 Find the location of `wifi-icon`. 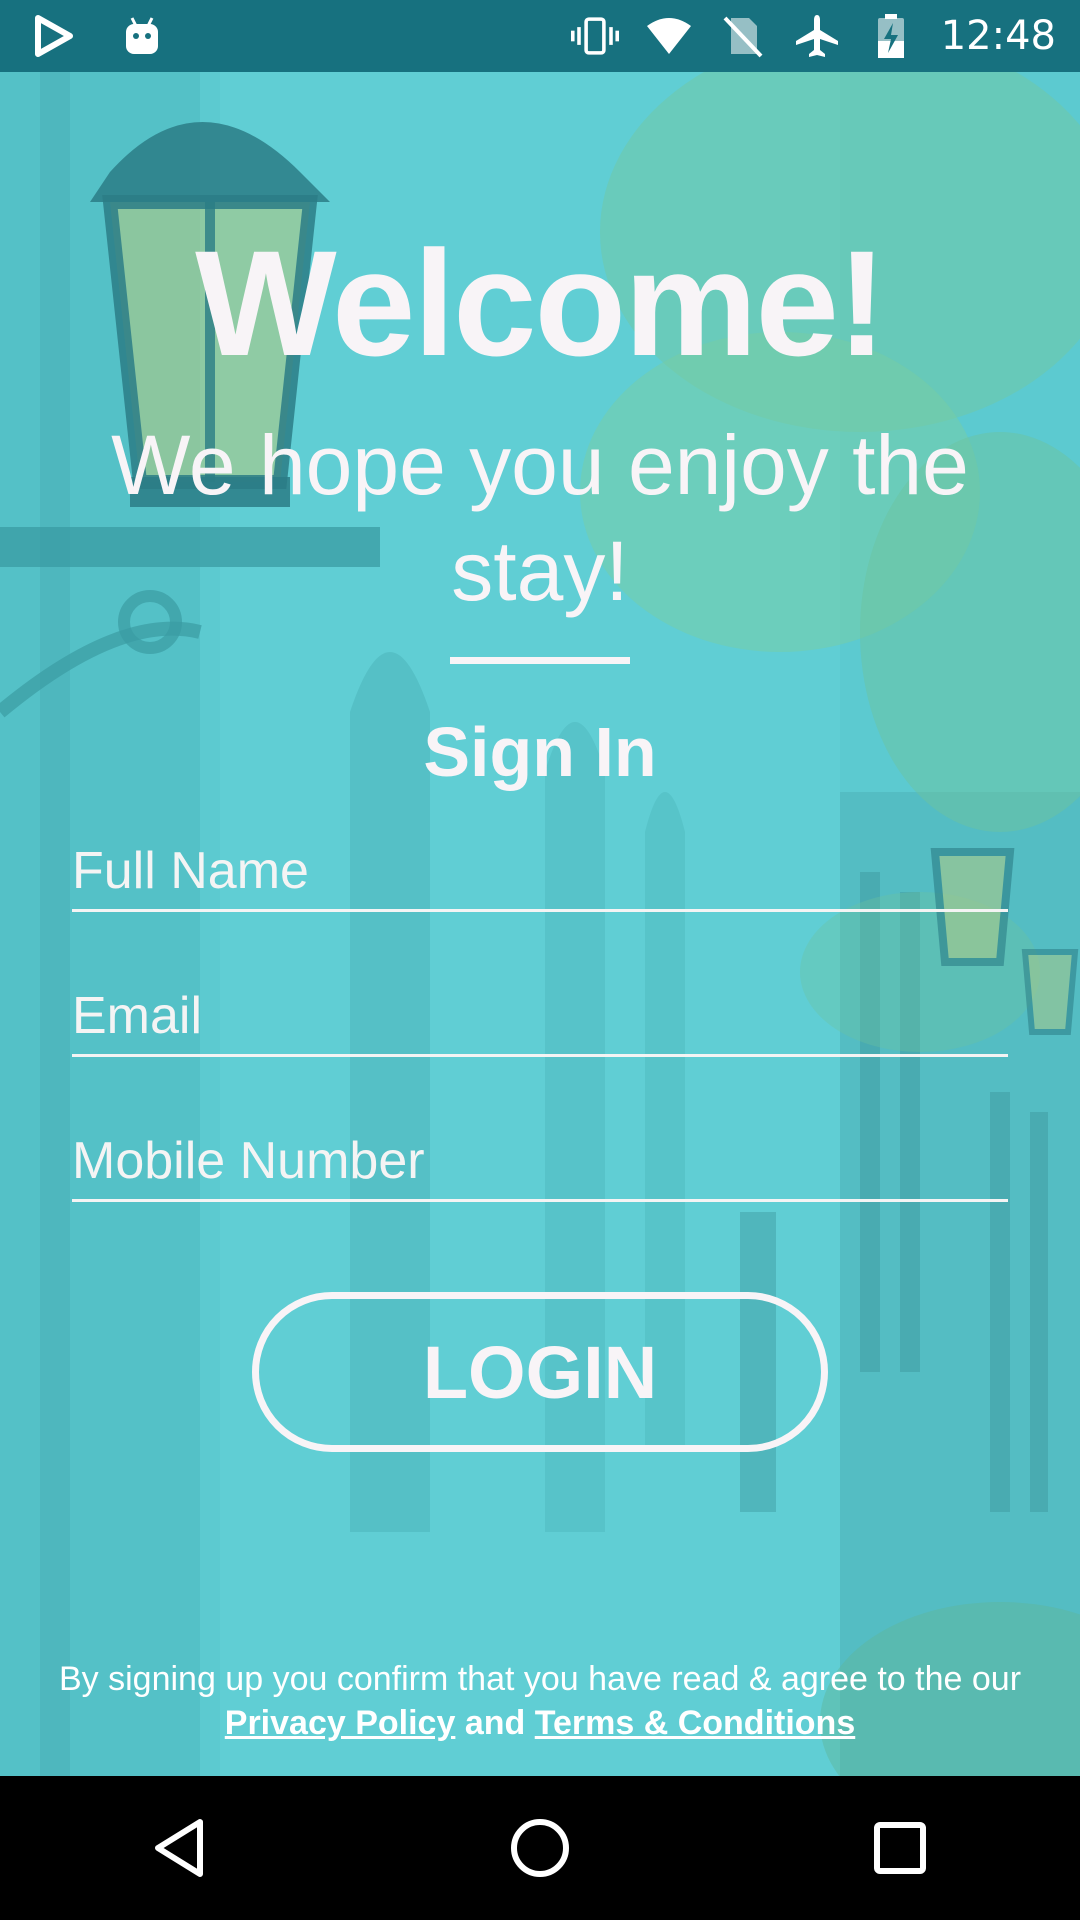

wifi-icon is located at coordinates (669, 36).